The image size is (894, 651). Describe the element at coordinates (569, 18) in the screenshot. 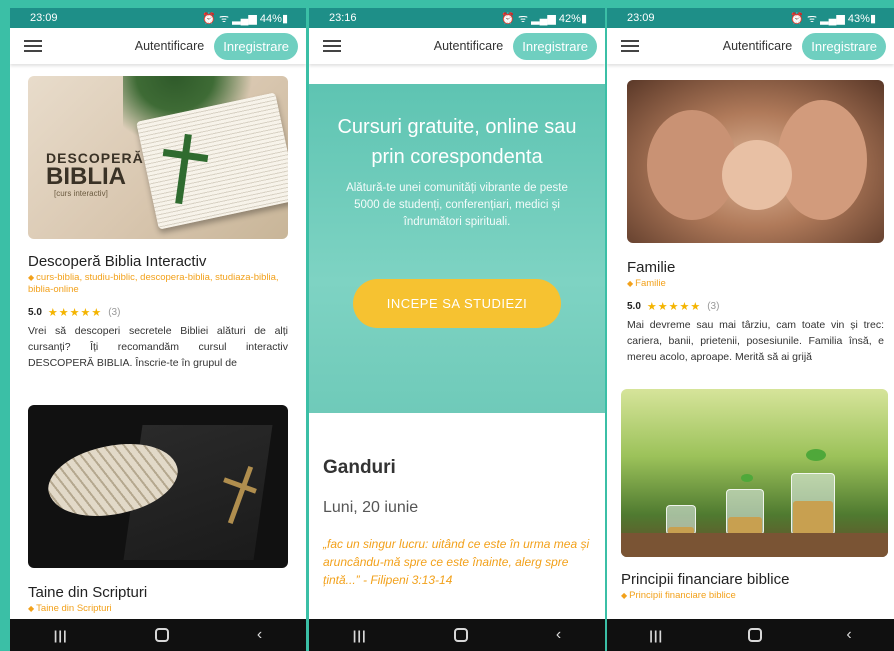

I see `battery-level: 42%` at that location.